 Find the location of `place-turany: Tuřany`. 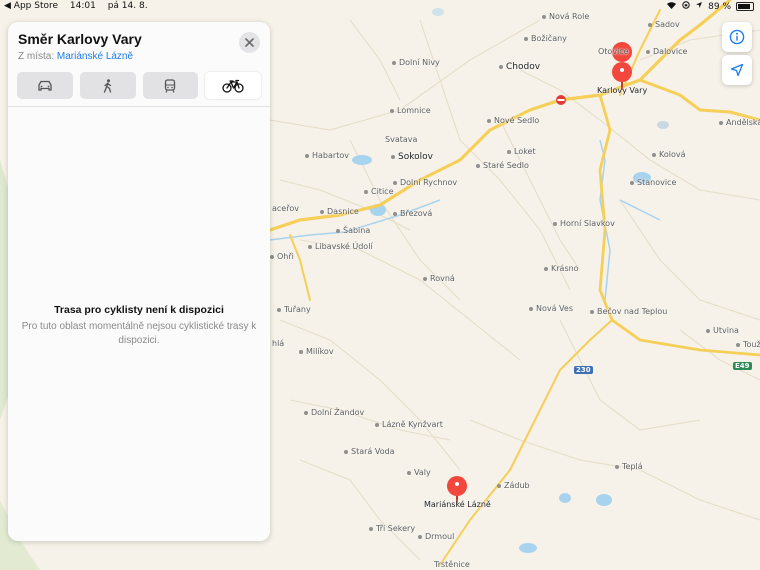

place-turany: Tuřany is located at coordinates (294, 309).